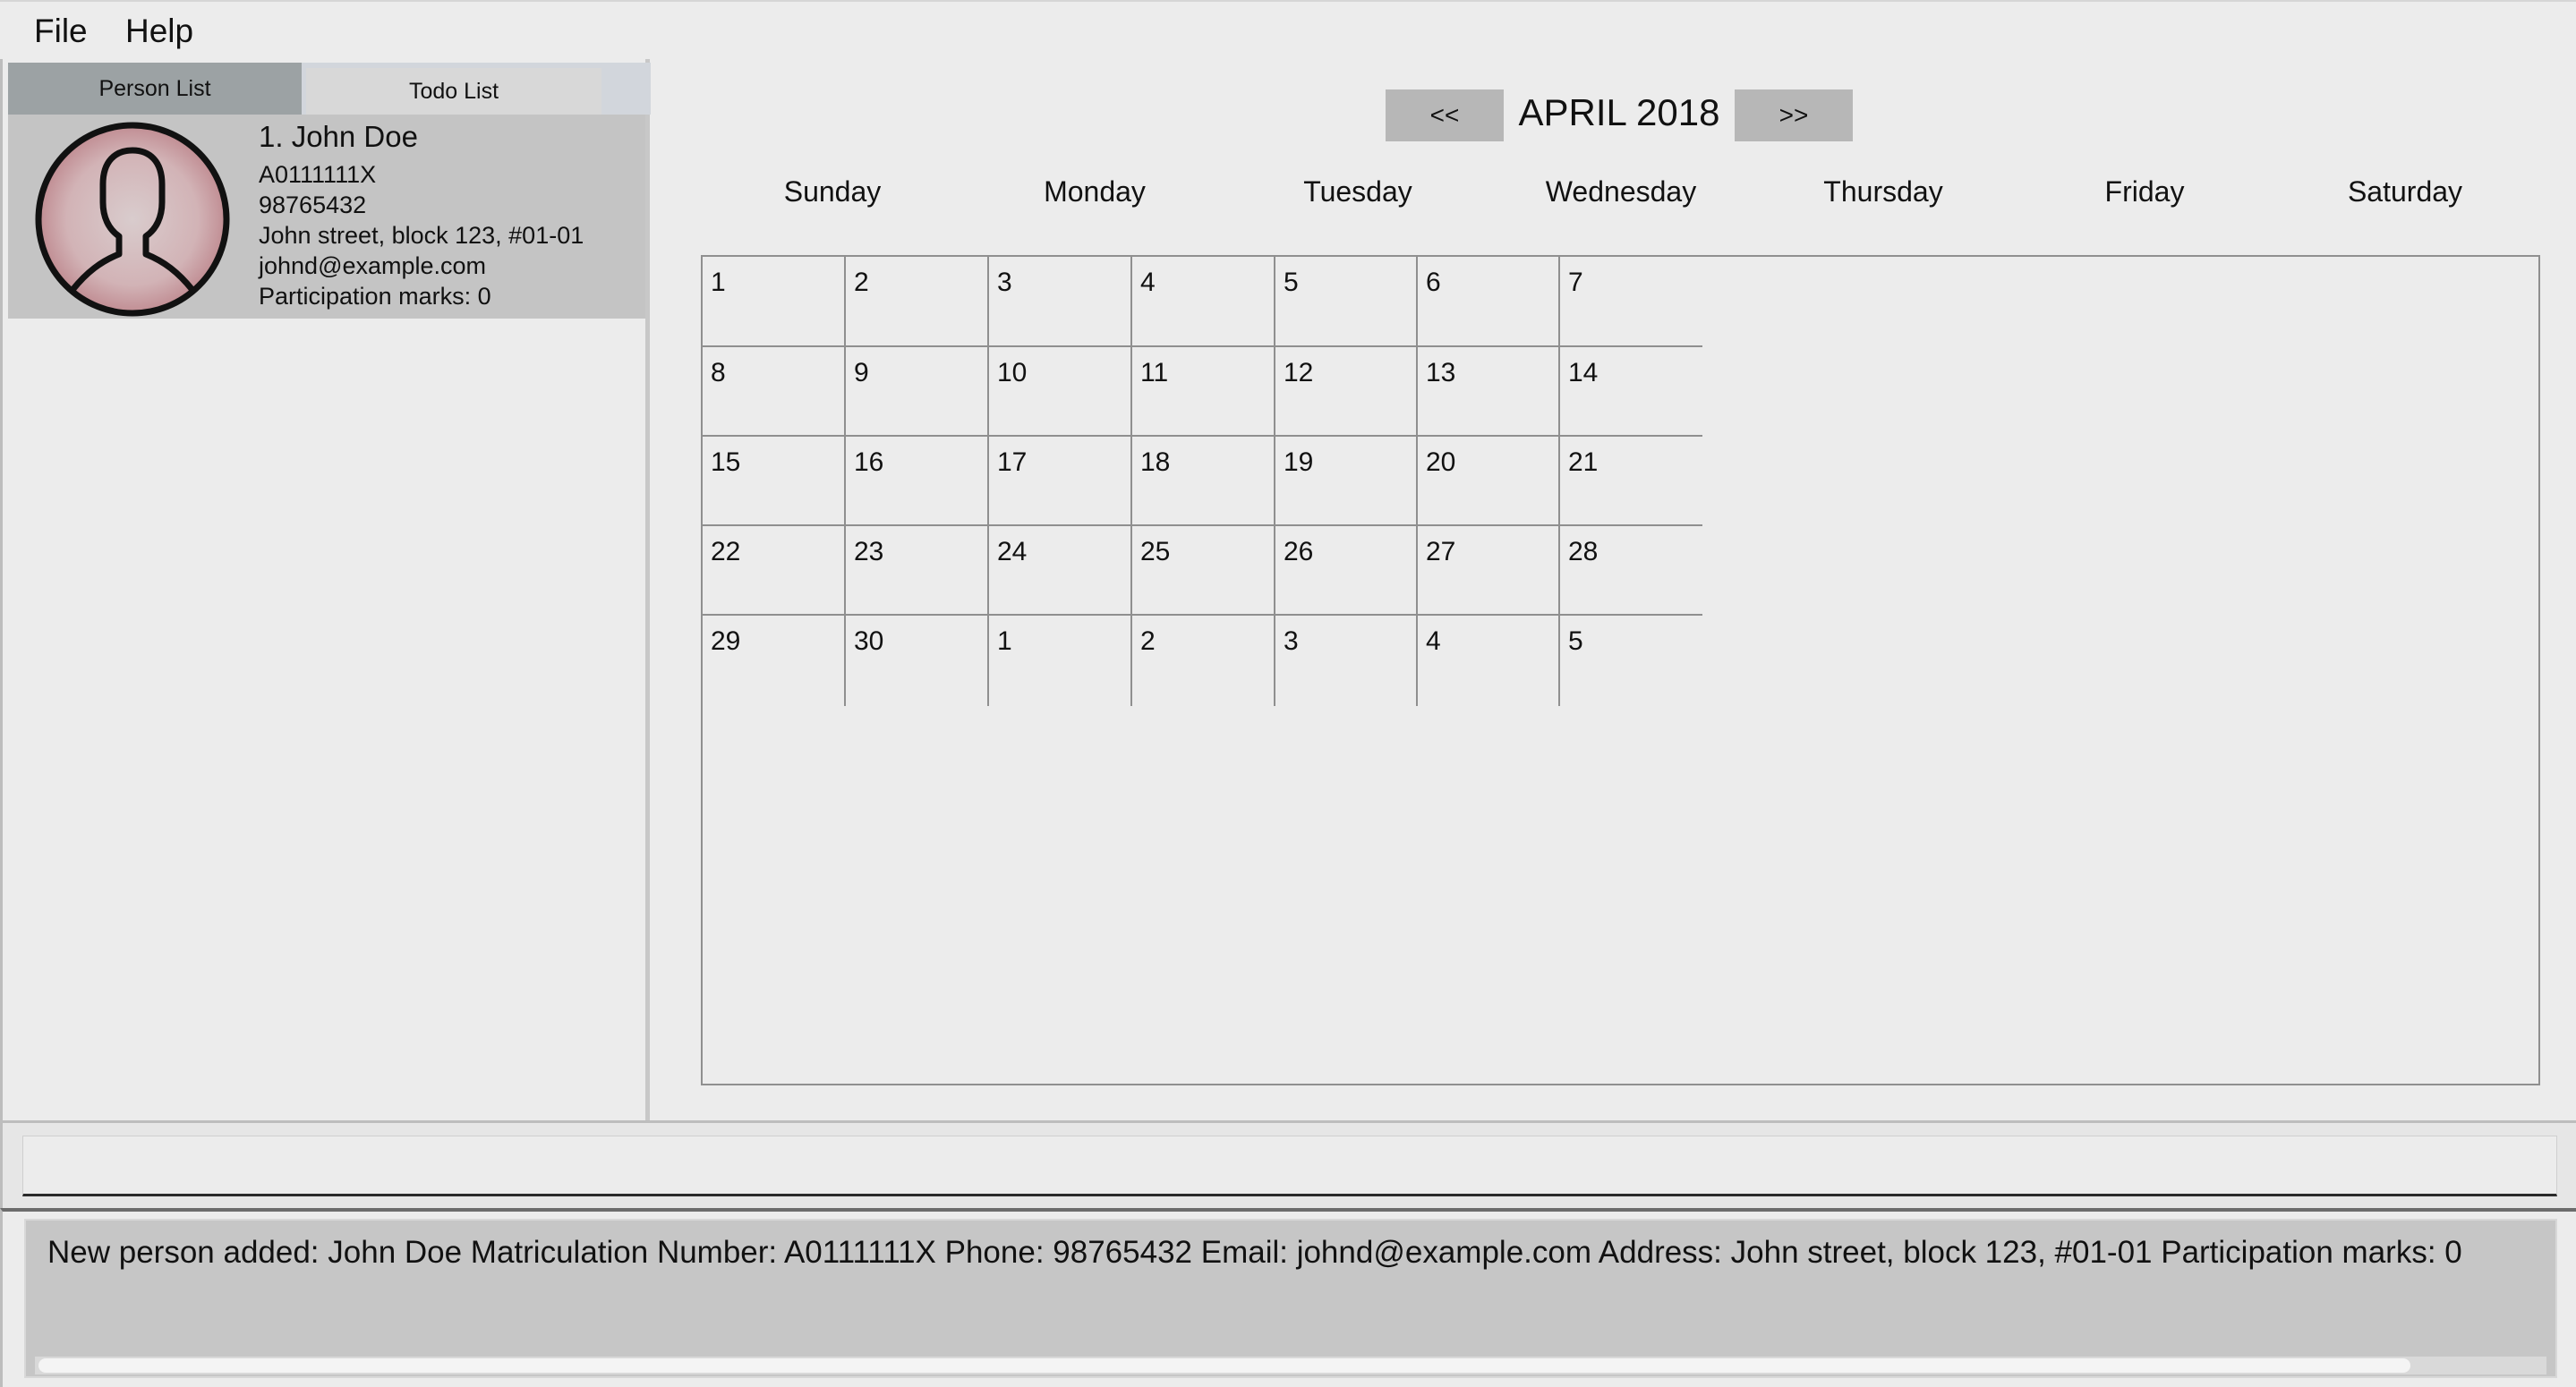  I want to click on horizontal-scrollbar, so click(1290, 1366).